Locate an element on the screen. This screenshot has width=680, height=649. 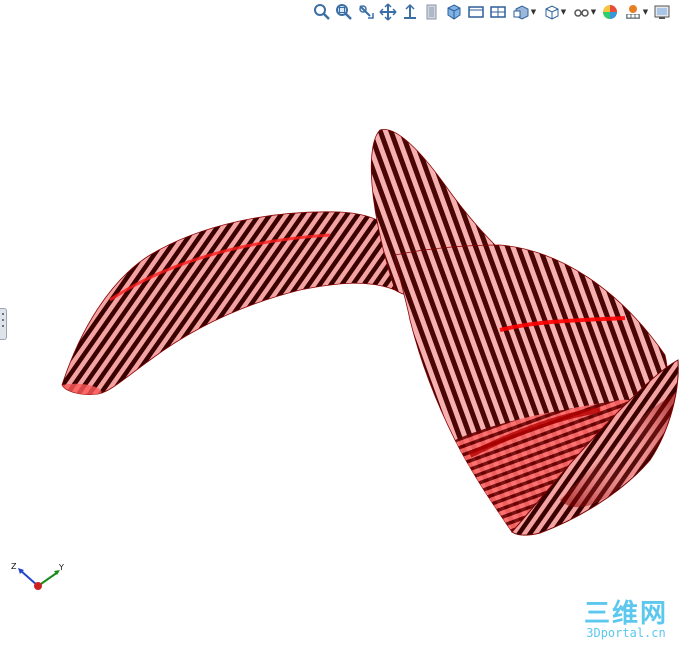
heads-up-view-toolbar: ▼ ▼ ▼ ▼ is located at coordinates (492, 12).